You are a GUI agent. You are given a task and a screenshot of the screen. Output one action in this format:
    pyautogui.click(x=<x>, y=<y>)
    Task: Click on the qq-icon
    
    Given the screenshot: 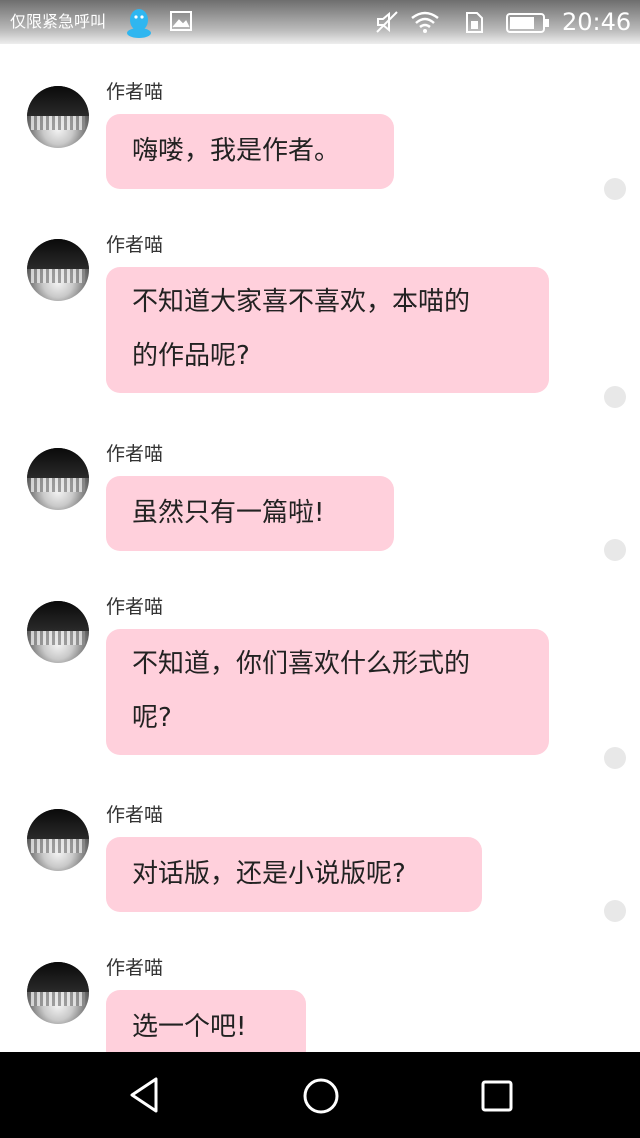 What is the action you would take?
    pyautogui.click(x=139, y=23)
    